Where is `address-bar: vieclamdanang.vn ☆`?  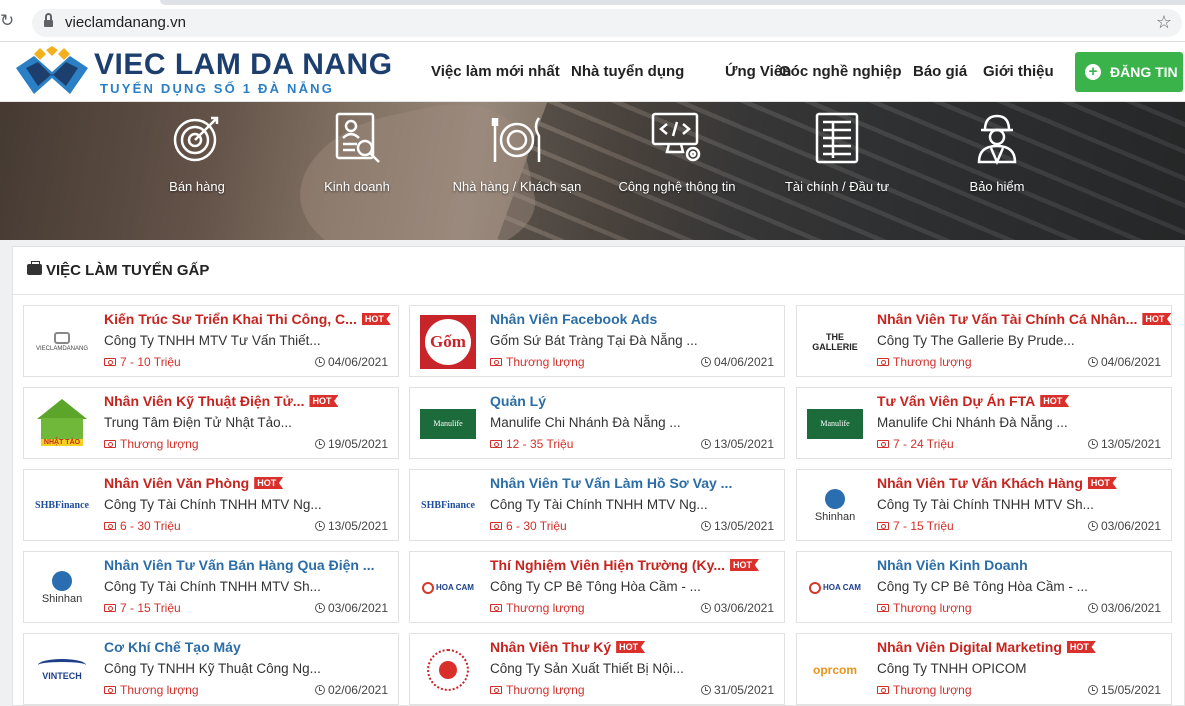 address-bar: vieclamdanang.vn ☆ is located at coordinates (607, 23).